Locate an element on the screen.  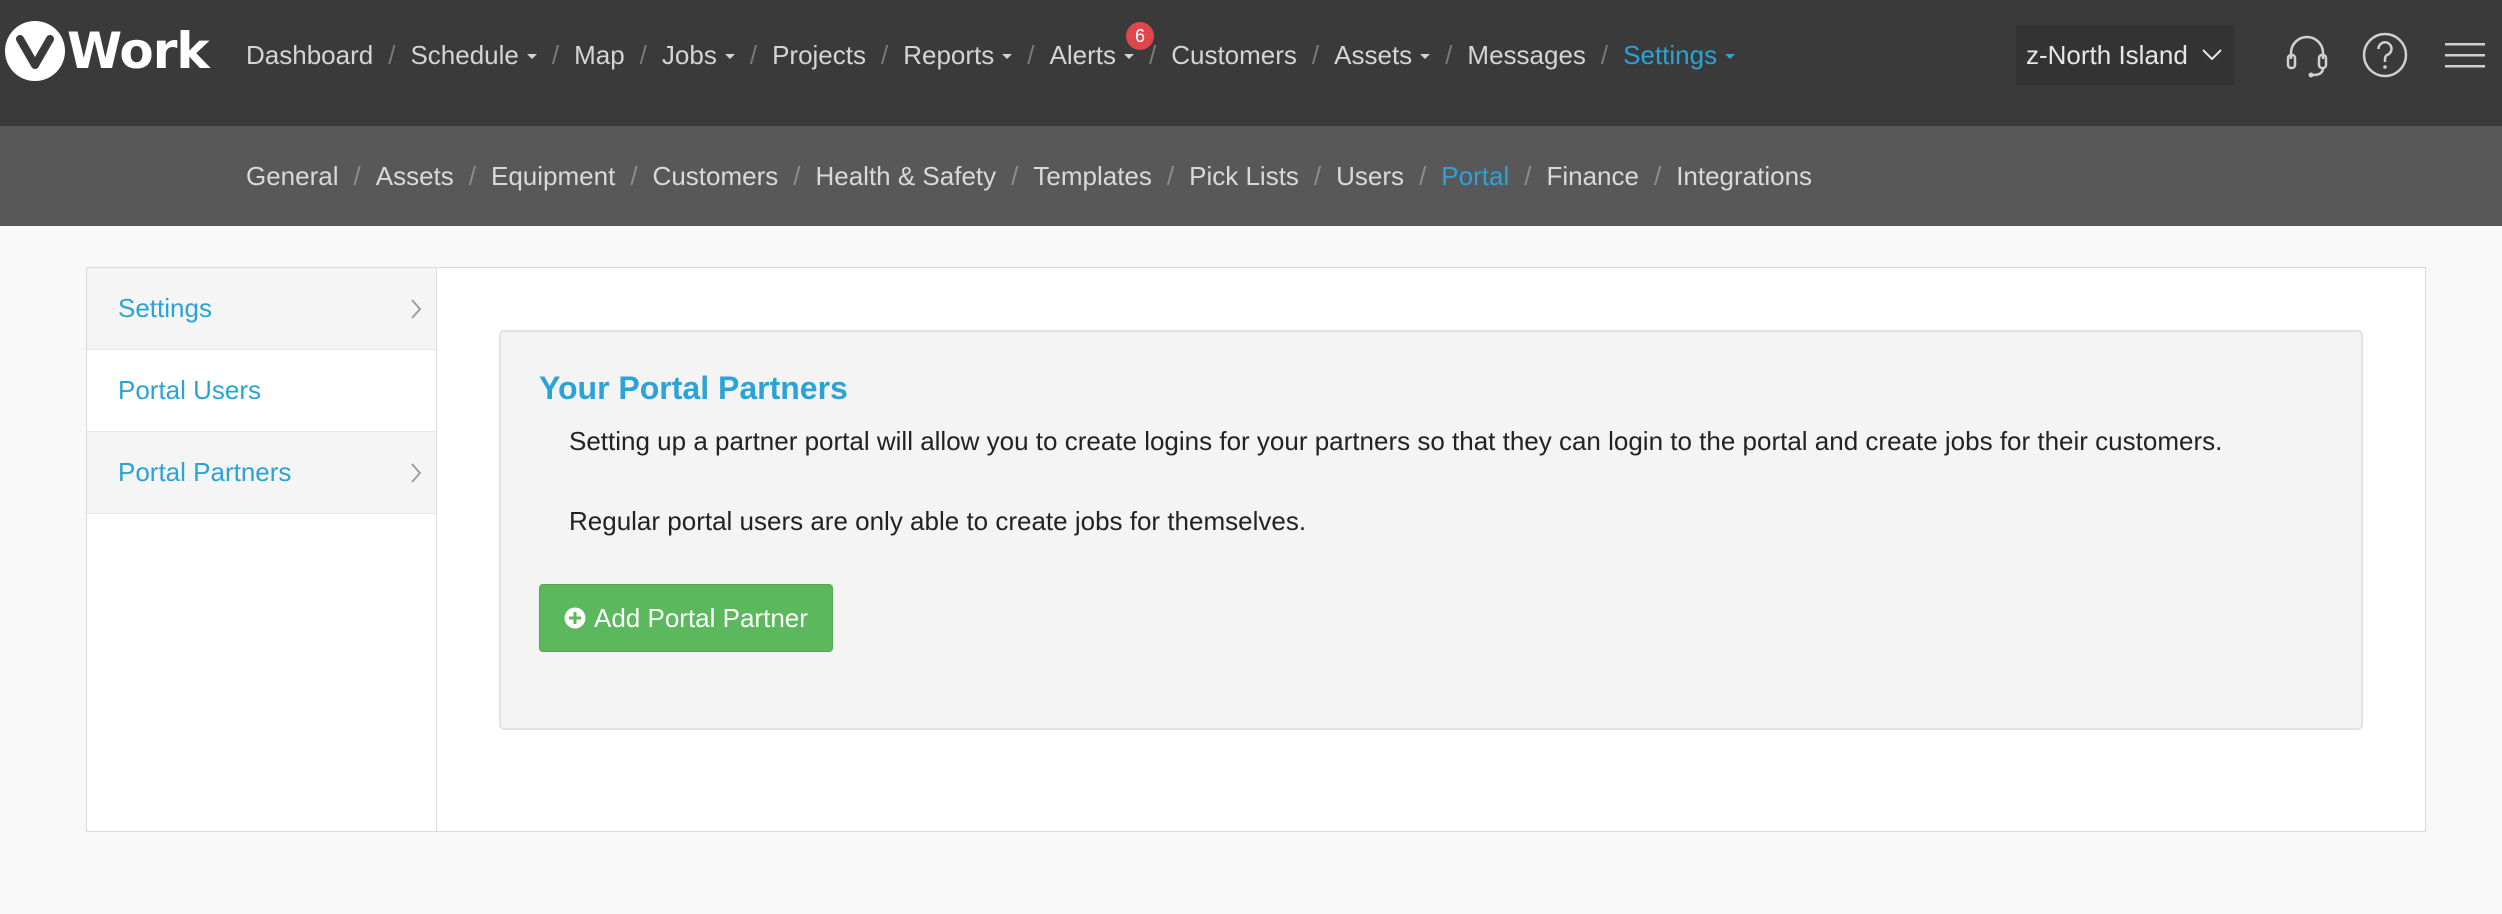
sidebar-item-portal-partners: Portal Partners is located at coordinates (261, 473).